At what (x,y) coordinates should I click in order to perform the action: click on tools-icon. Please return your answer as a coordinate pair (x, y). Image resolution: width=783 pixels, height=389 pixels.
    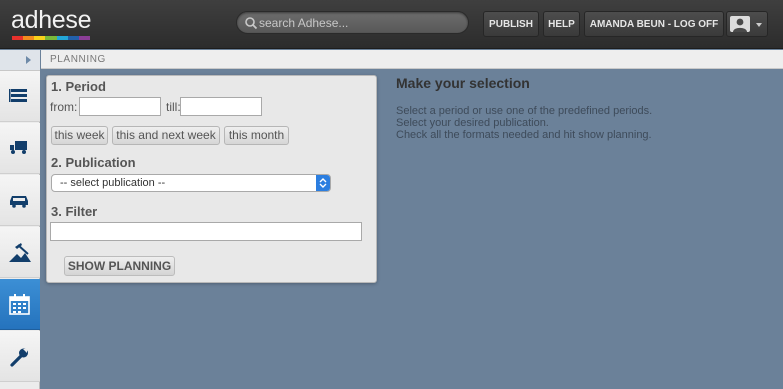
    Looking at the image, I should click on (20, 252).